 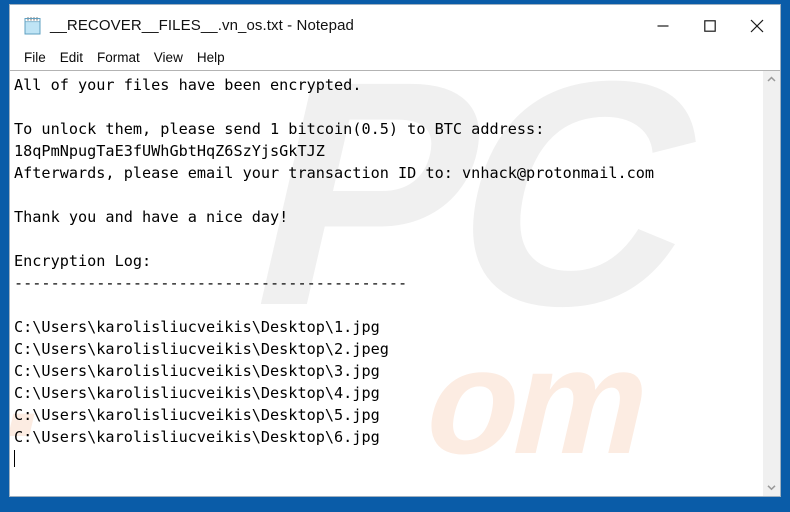 I want to click on maximize-button, so click(x=709, y=25).